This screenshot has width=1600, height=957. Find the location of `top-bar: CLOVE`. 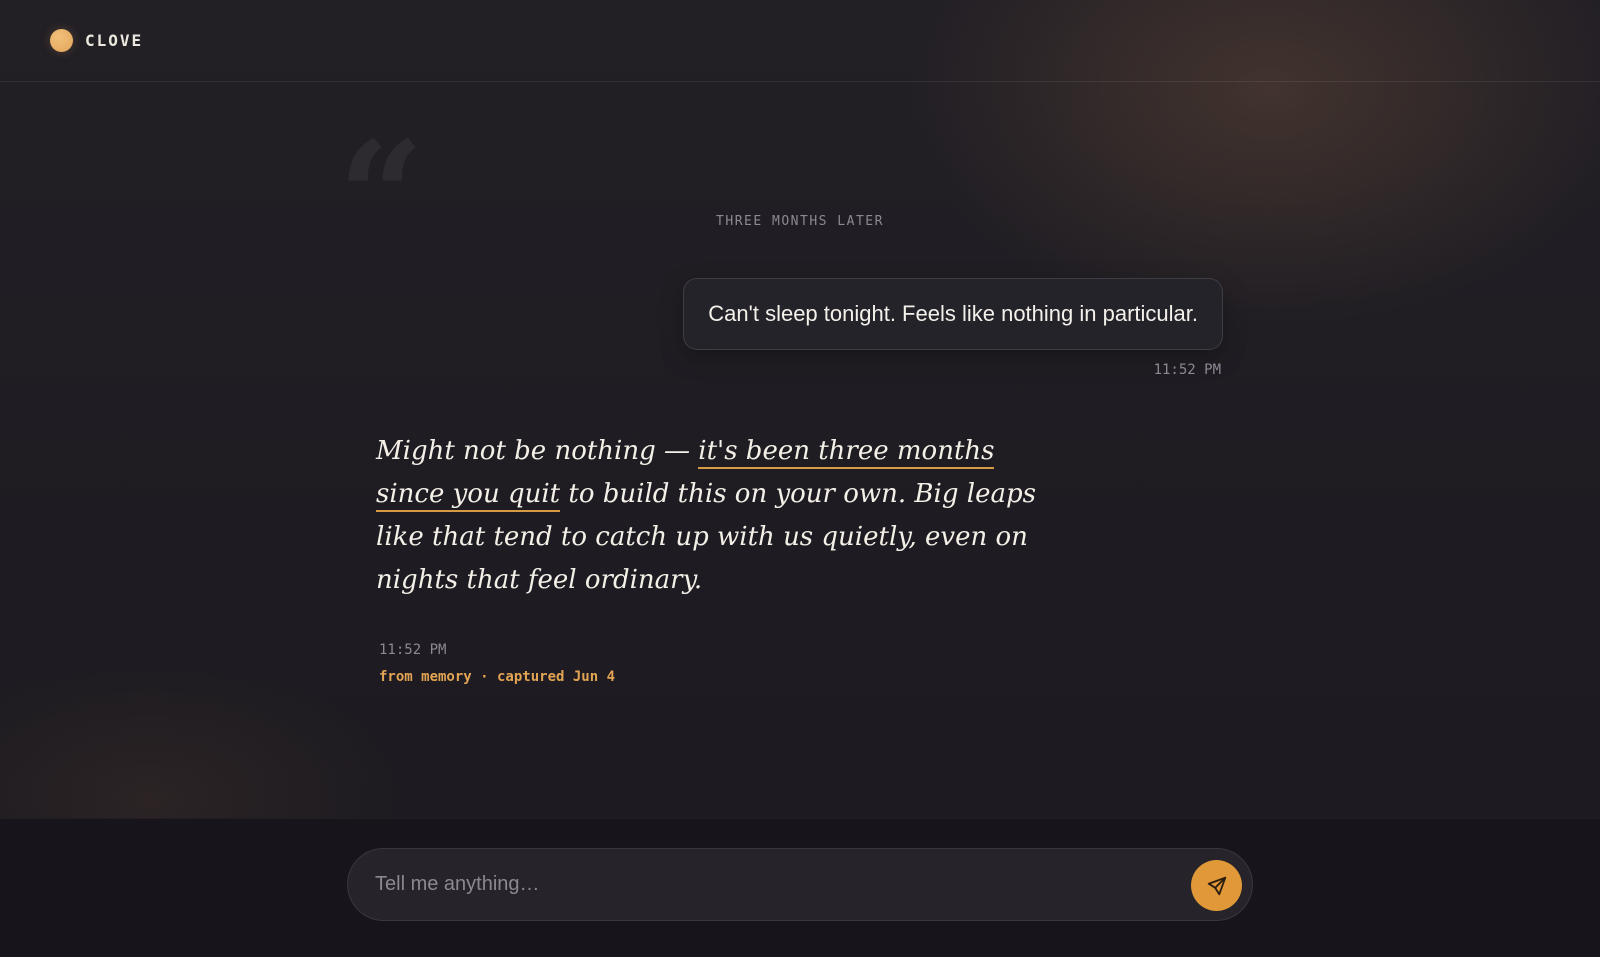

top-bar: CLOVE is located at coordinates (800, 41).